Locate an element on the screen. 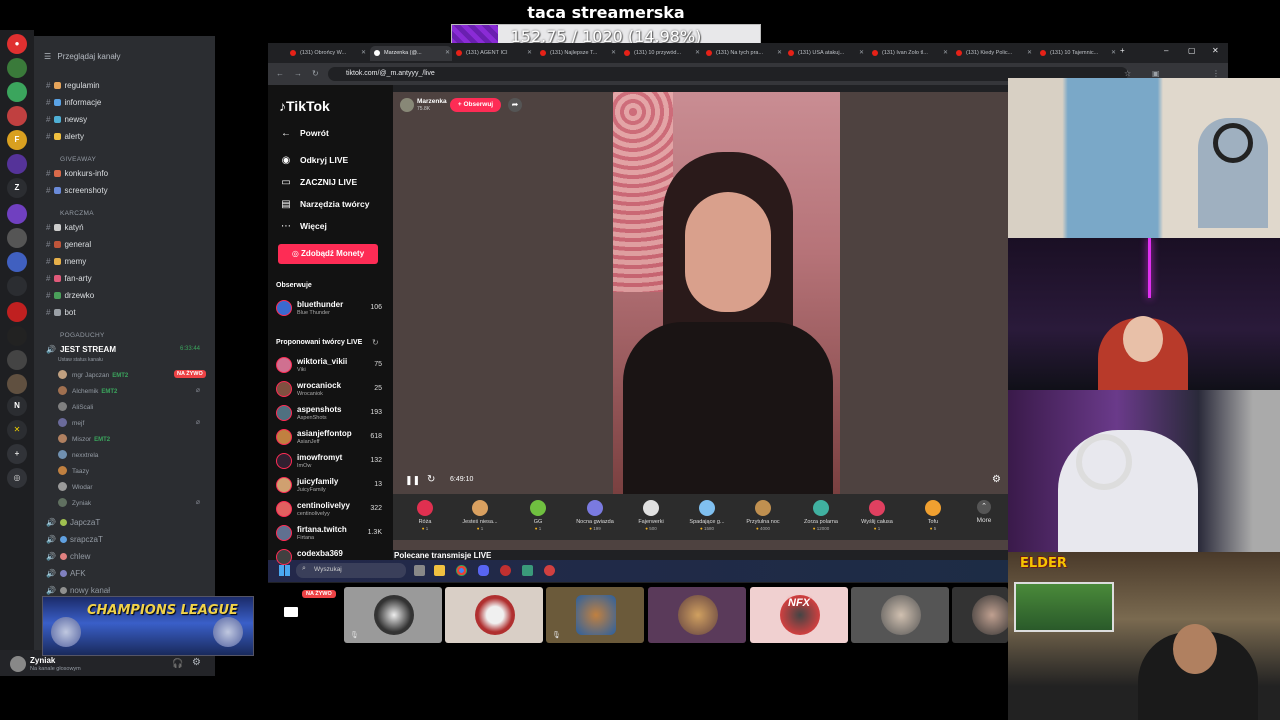 The image size is (1280, 720). get-coins-button: ◎ Zdobądź Monety is located at coordinates (328, 254).